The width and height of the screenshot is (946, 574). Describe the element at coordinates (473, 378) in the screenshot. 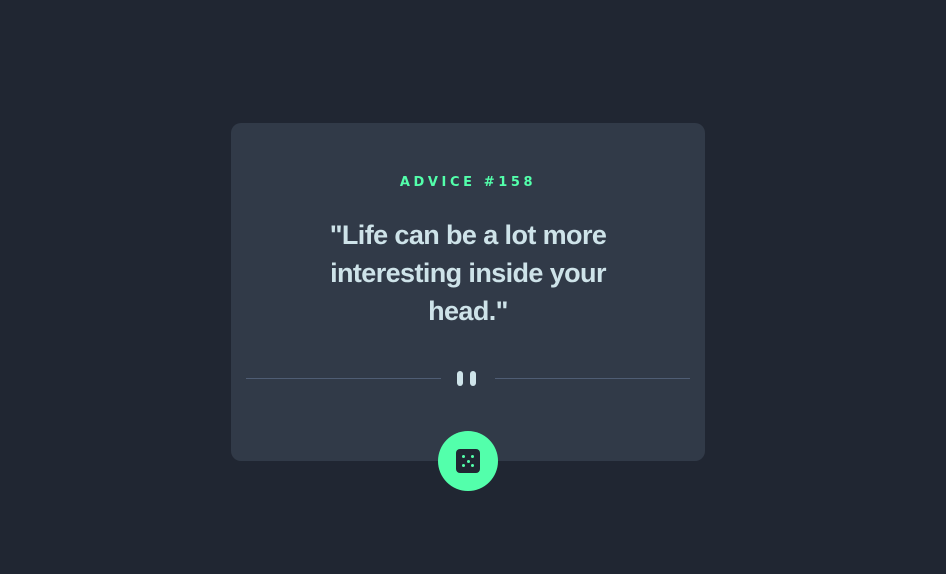

I see `pause-bar-right` at that location.